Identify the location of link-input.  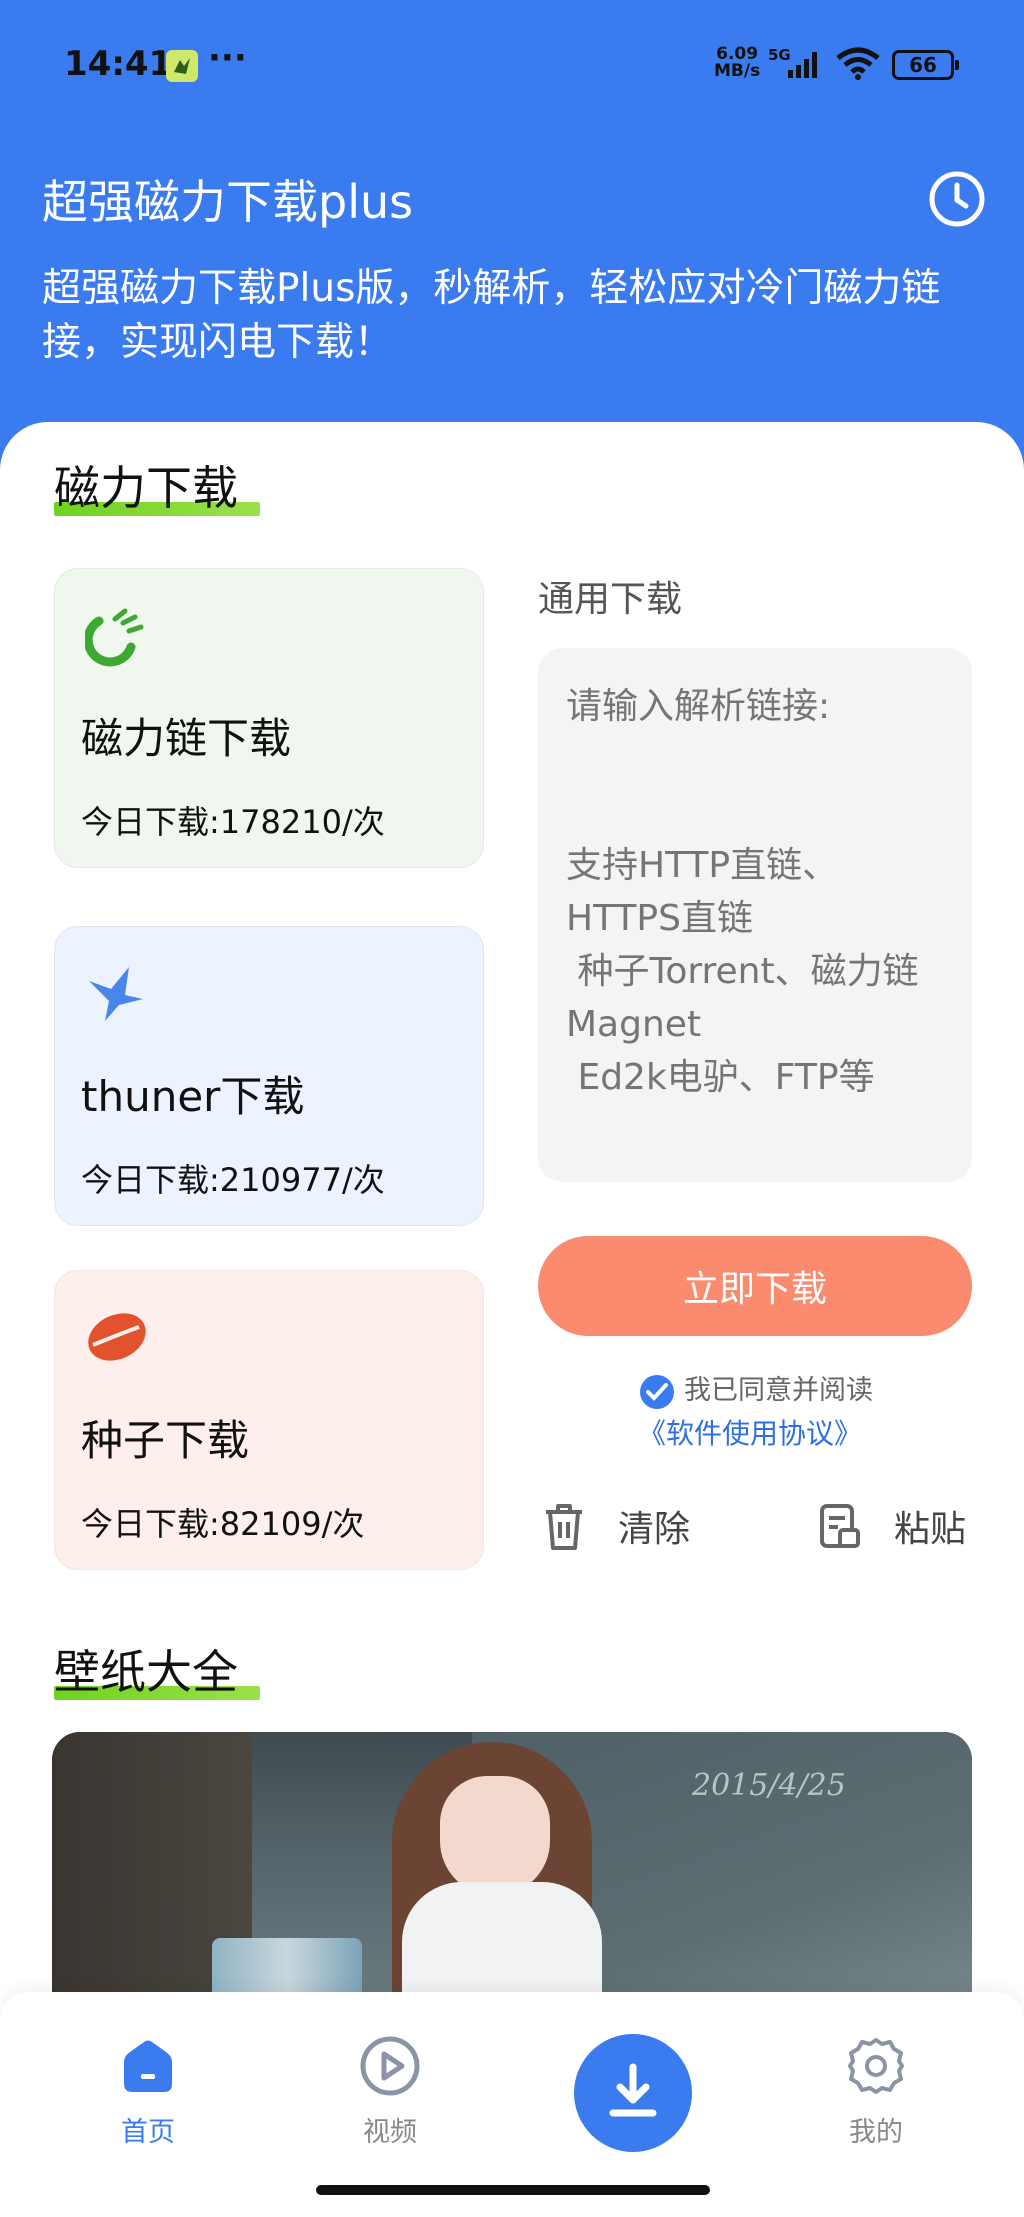
(755, 915).